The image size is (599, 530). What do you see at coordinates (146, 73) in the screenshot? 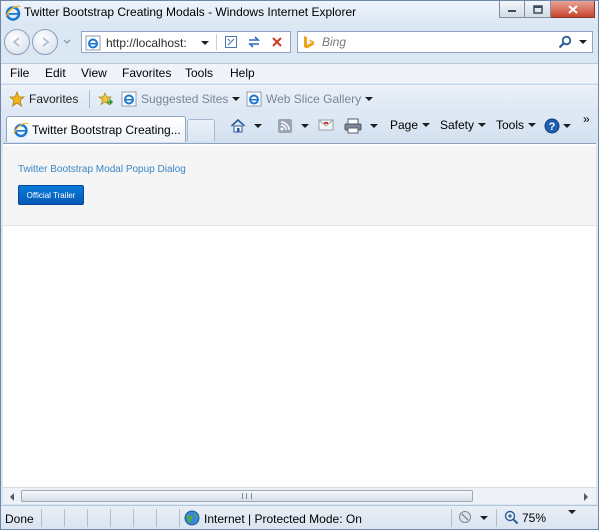
I see `menu-favorites: Favorites` at bounding box center [146, 73].